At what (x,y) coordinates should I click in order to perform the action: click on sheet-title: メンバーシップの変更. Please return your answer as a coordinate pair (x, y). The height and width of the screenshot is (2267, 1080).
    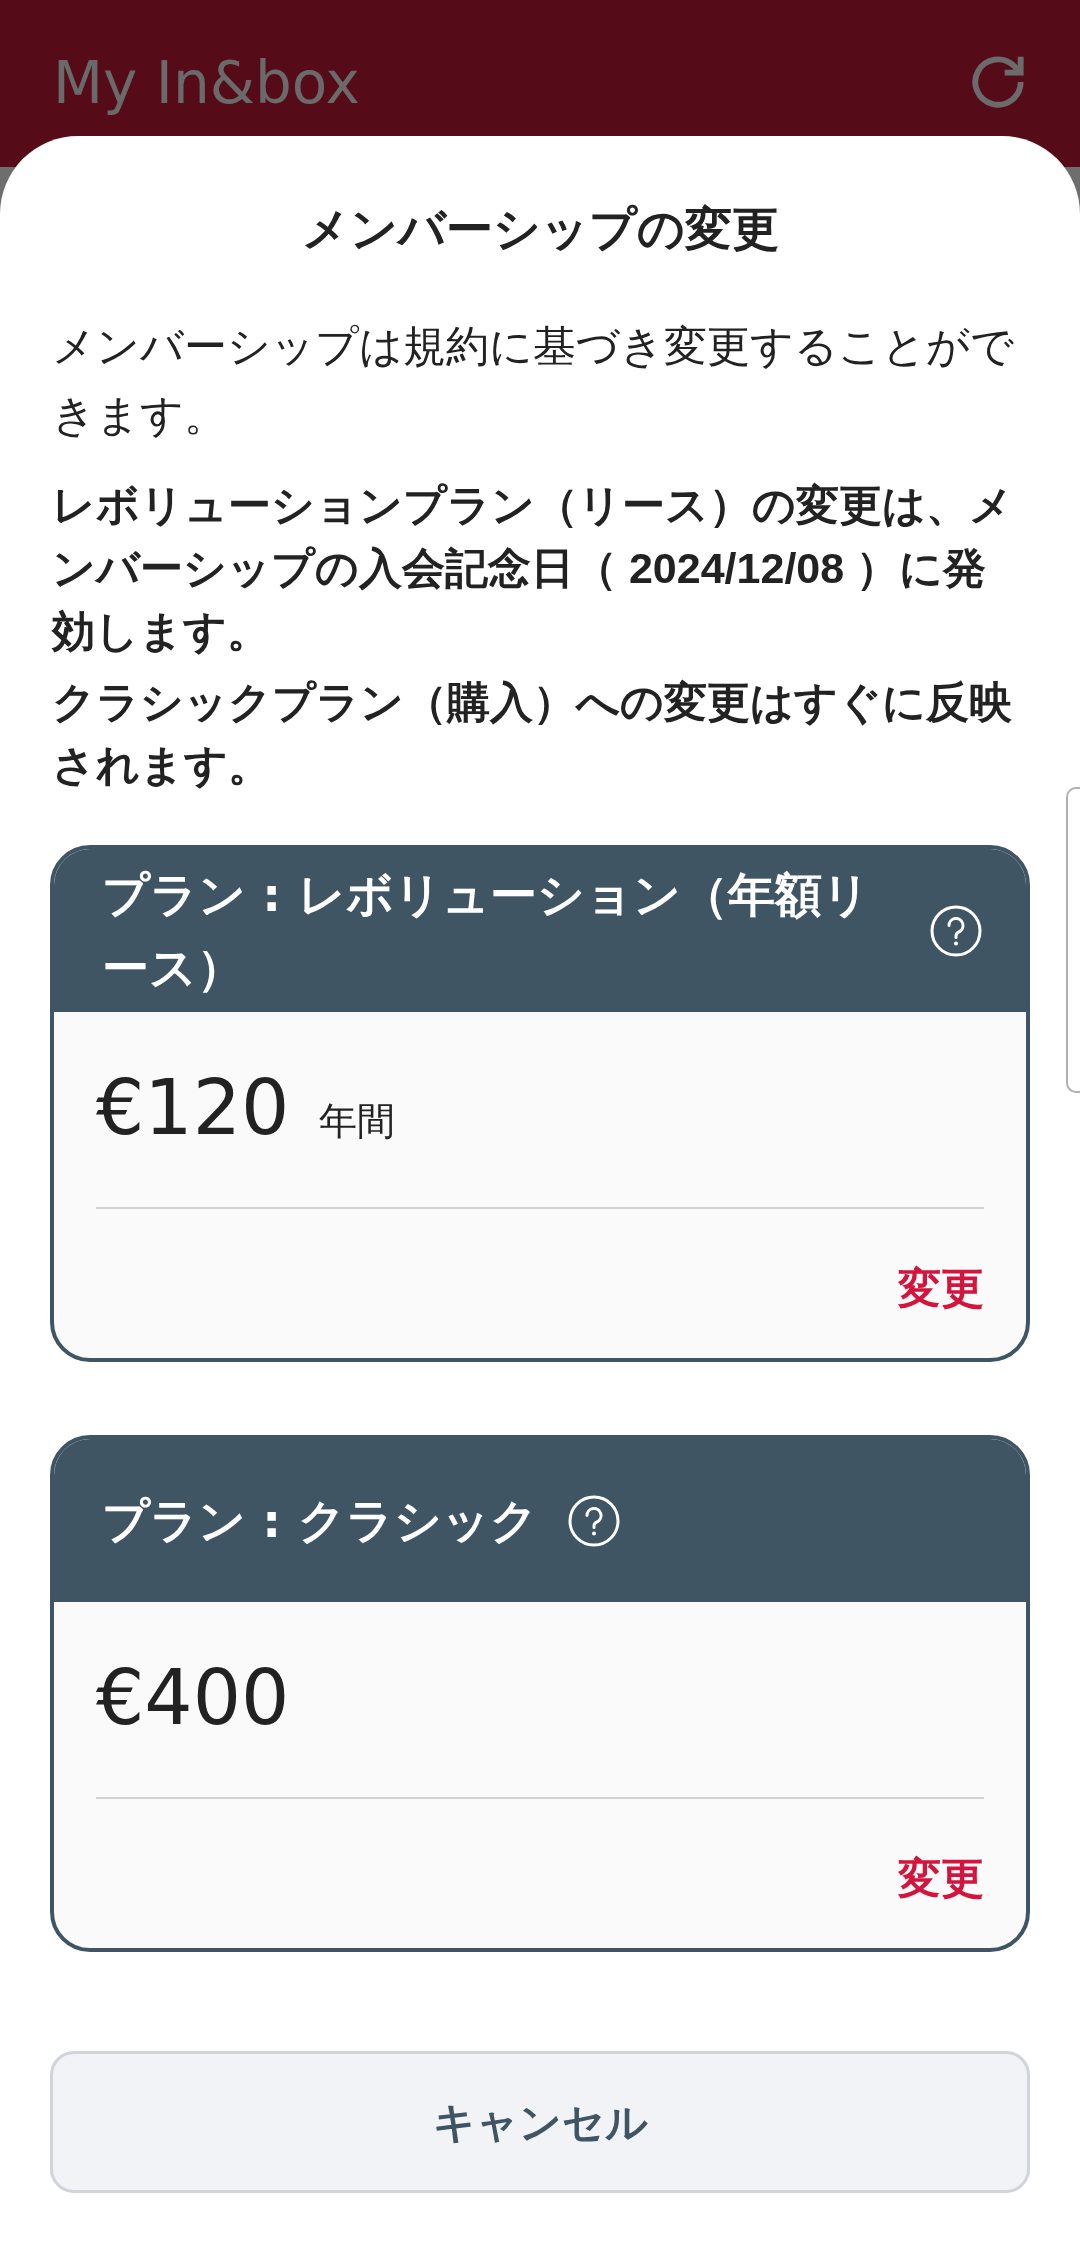
    Looking at the image, I should click on (540, 229).